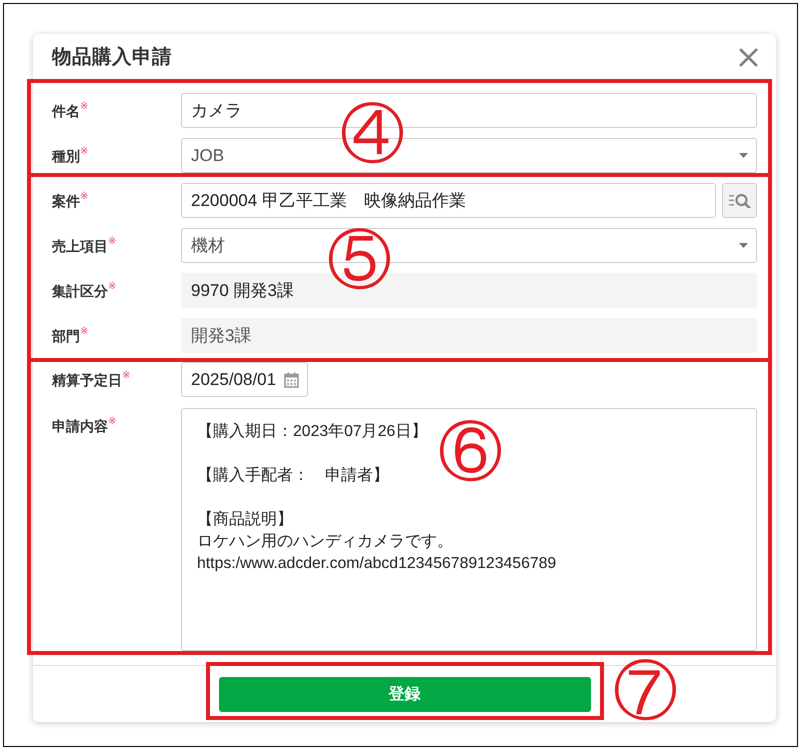  What do you see at coordinates (293, 476) in the screenshot?
I see `text-line: 【購入手配者： 申請者】` at bounding box center [293, 476].